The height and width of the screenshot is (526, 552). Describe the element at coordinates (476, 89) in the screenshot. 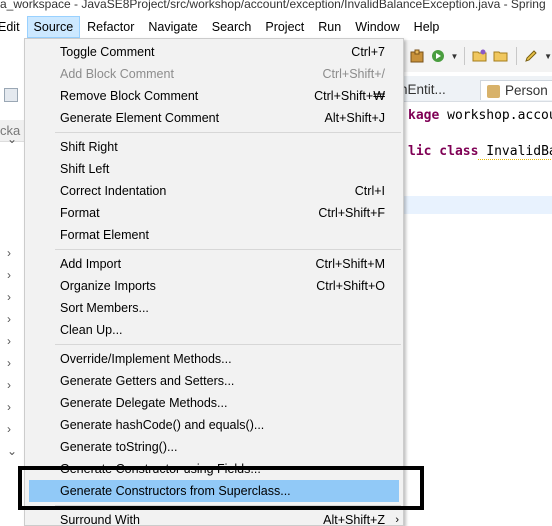

I see `editor-tab-strip: nEntit... Person` at that location.